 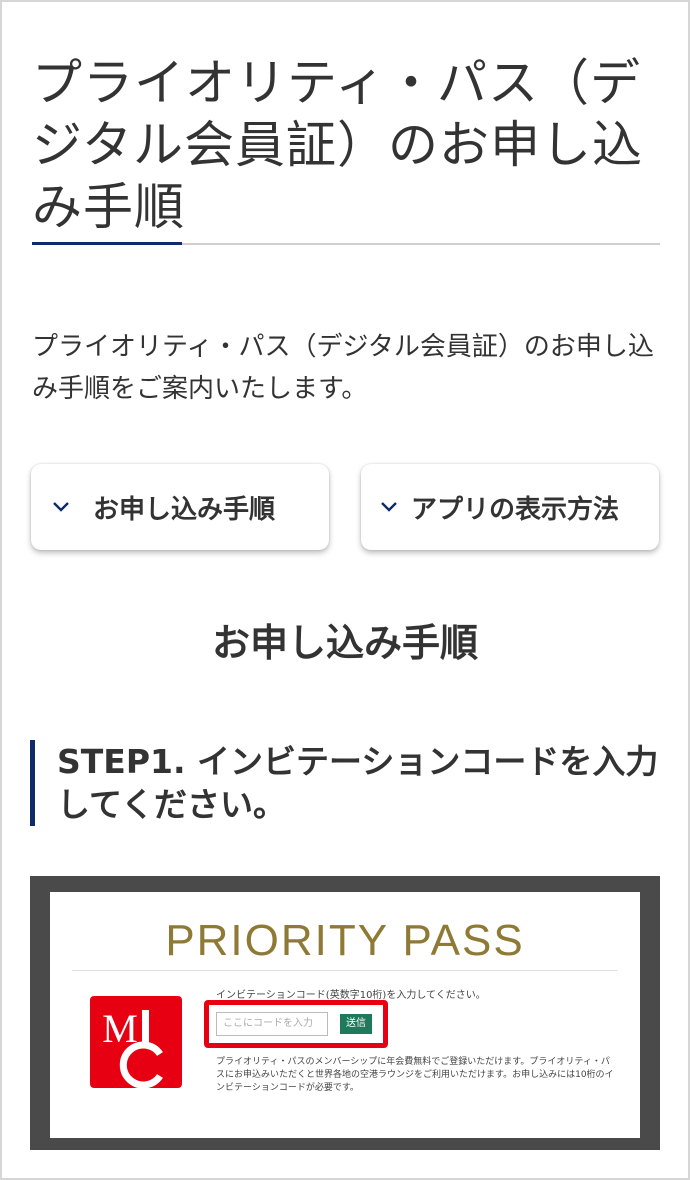 I want to click on anchor-button-apply-steps: お申し込み手順, so click(x=180, y=507).